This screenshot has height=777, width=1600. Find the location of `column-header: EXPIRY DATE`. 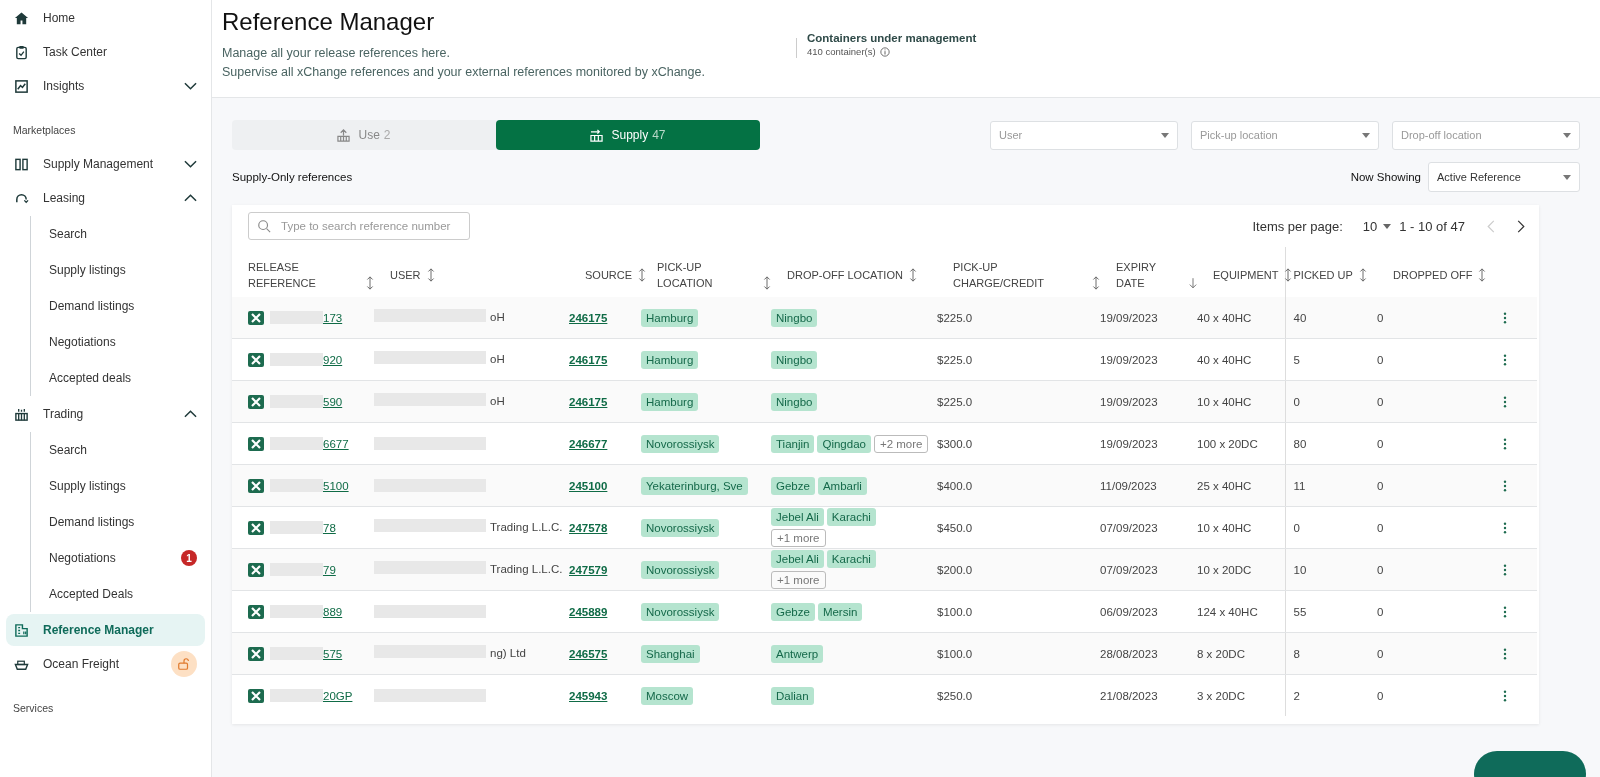

column-header: EXPIRY DATE is located at coordinates (1149, 275).